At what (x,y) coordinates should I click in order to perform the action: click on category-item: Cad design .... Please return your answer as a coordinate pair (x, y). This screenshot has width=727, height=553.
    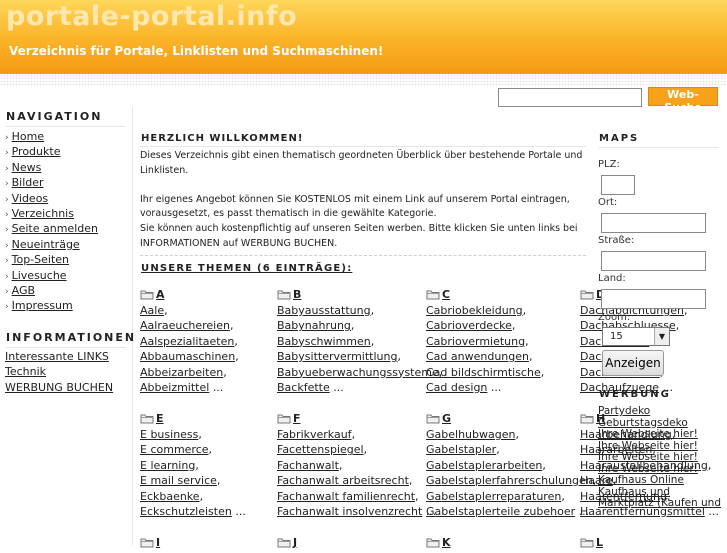
    Looking at the image, I should click on (485, 387).